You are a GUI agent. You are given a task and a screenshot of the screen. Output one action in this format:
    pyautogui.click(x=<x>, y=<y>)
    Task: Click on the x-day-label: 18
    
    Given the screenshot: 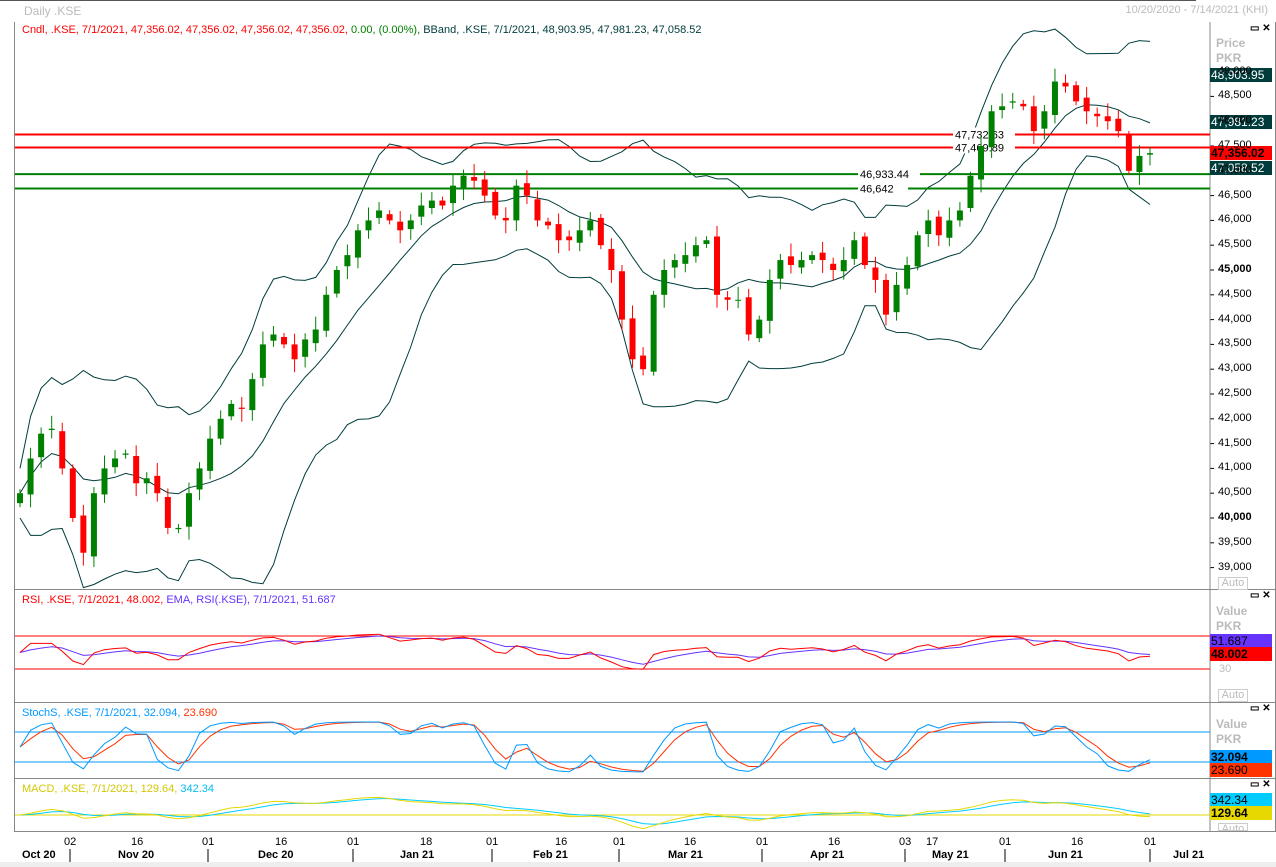 What is the action you would take?
    pyautogui.click(x=426, y=842)
    